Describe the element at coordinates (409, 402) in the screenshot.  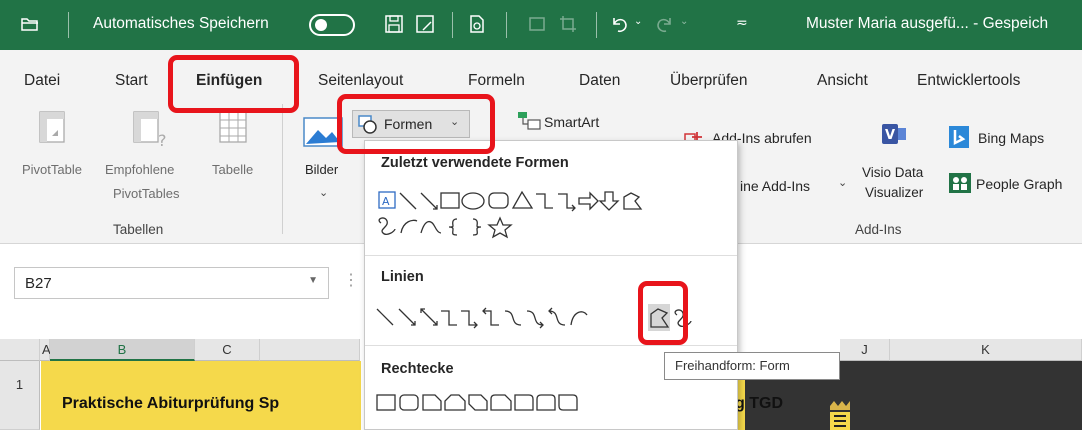
I see `rounded-rect-shape-icon` at that location.